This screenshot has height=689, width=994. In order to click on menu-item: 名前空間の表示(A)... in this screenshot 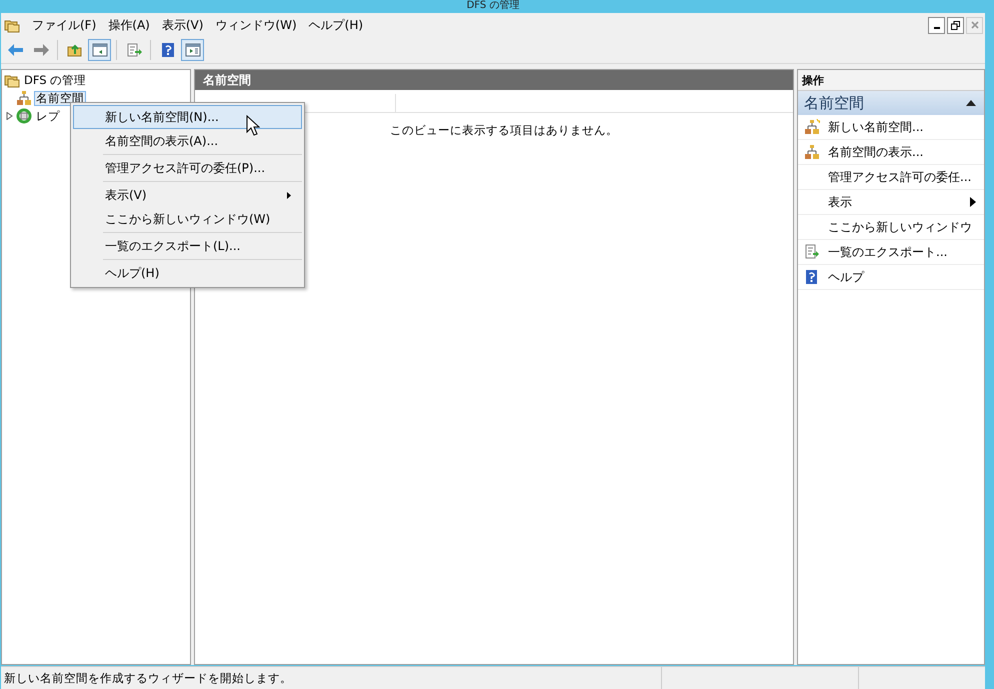, I will do `click(187, 141)`.